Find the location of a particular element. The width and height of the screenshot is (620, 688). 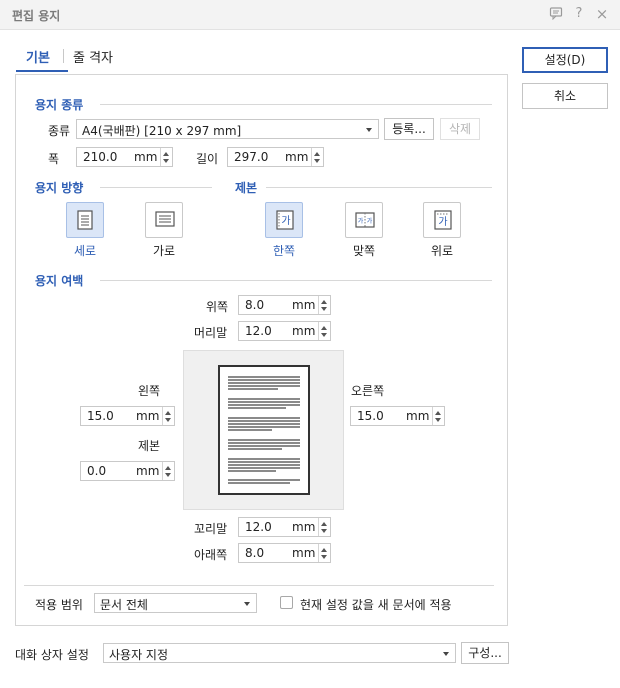

margin-header-value: 12.0 is located at coordinates (258, 331).